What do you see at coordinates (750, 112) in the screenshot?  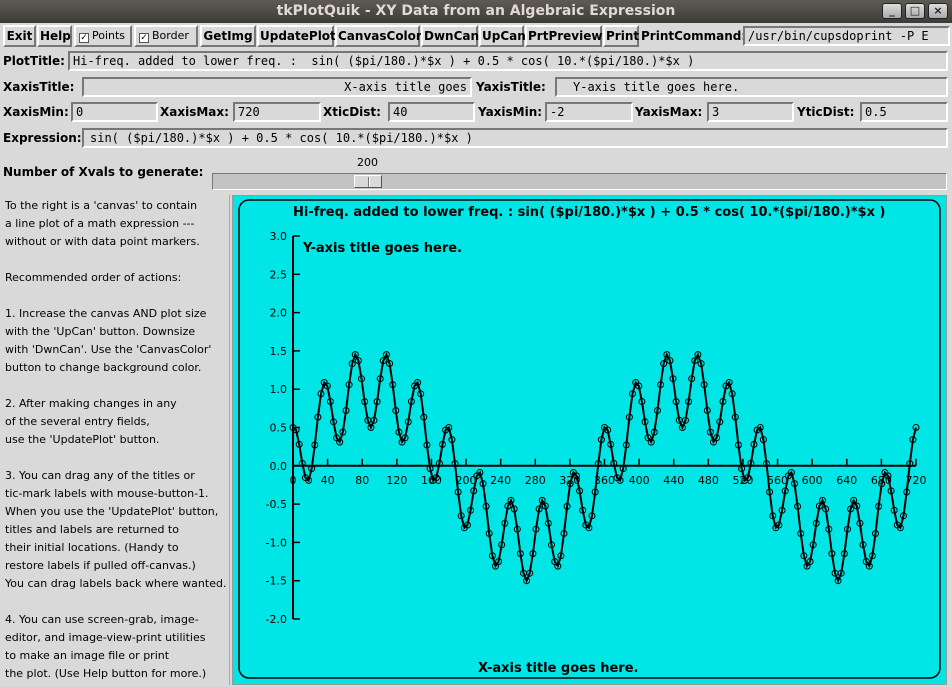 I see `yaxismax-input: 3` at bounding box center [750, 112].